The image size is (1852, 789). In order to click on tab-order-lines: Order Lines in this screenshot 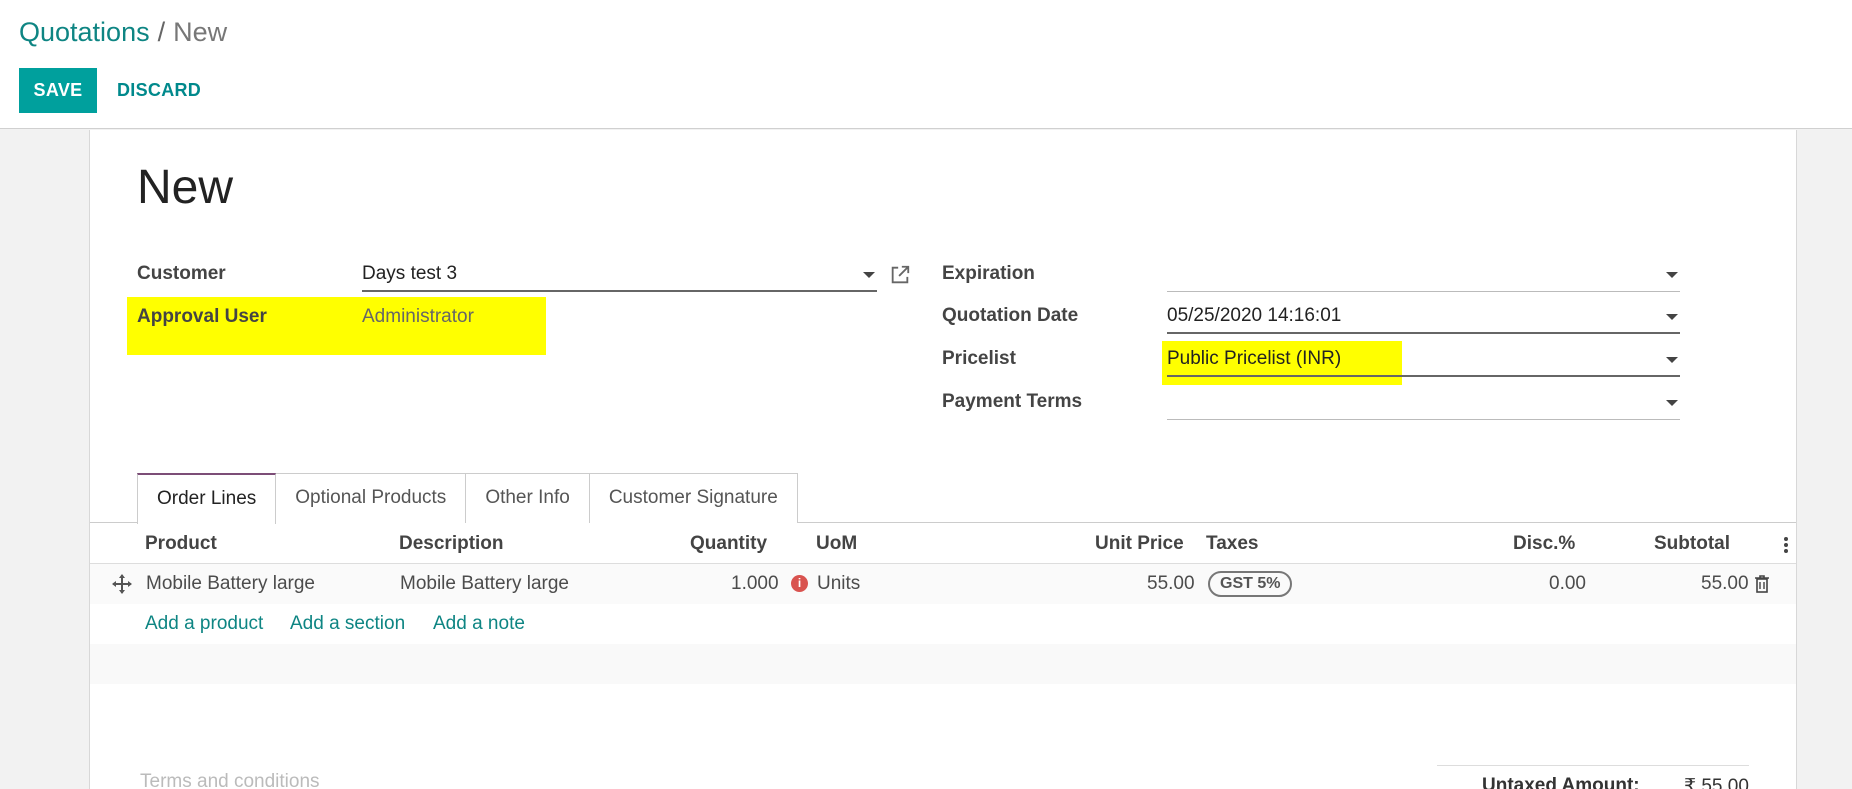, I will do `click(207, 498)`.